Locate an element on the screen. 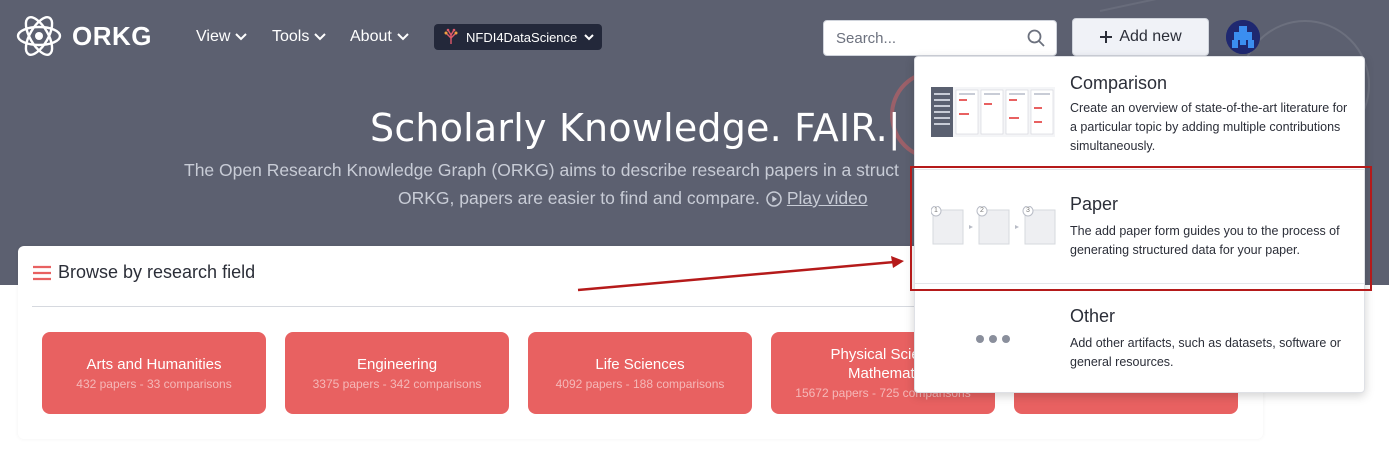  annotation-arrow is located at coordinates (740, 274).